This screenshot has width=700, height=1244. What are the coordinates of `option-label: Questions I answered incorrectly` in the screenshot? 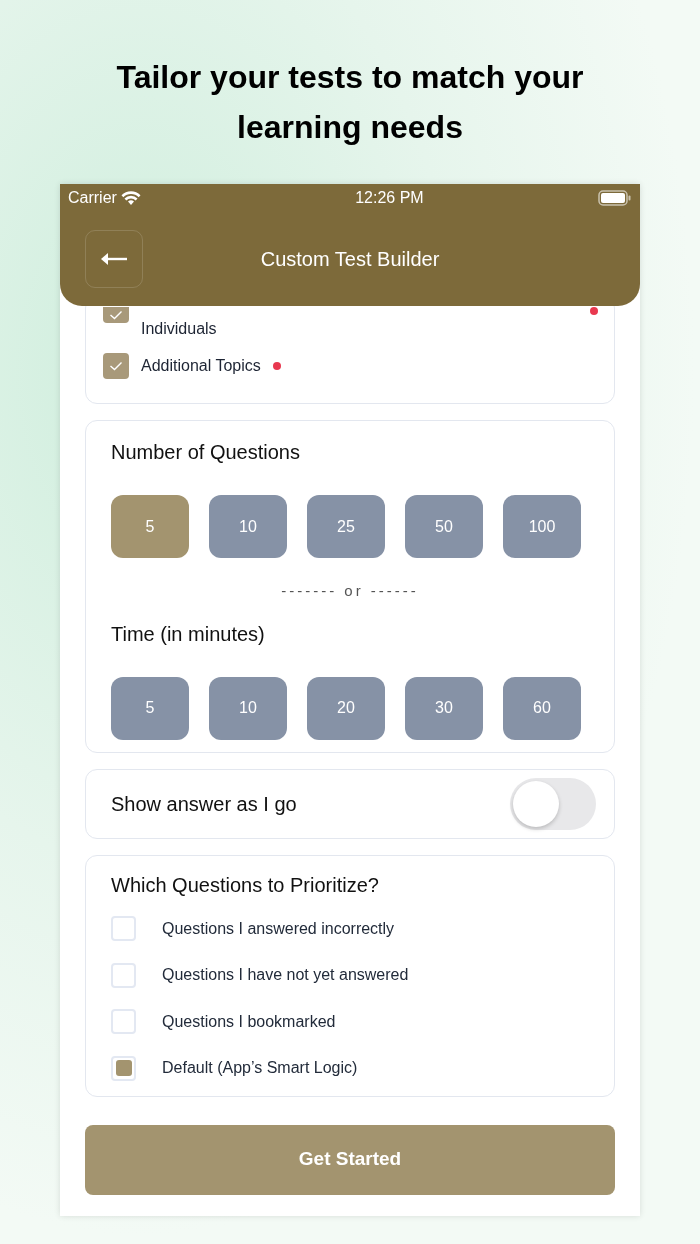 It's located at (278, 928).